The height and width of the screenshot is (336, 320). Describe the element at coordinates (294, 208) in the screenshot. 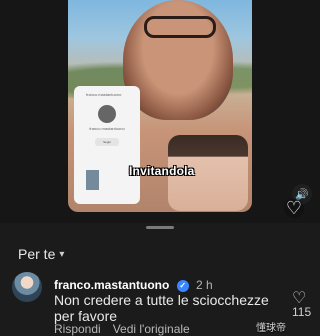

I see `heart-icon: ♡` at that location.